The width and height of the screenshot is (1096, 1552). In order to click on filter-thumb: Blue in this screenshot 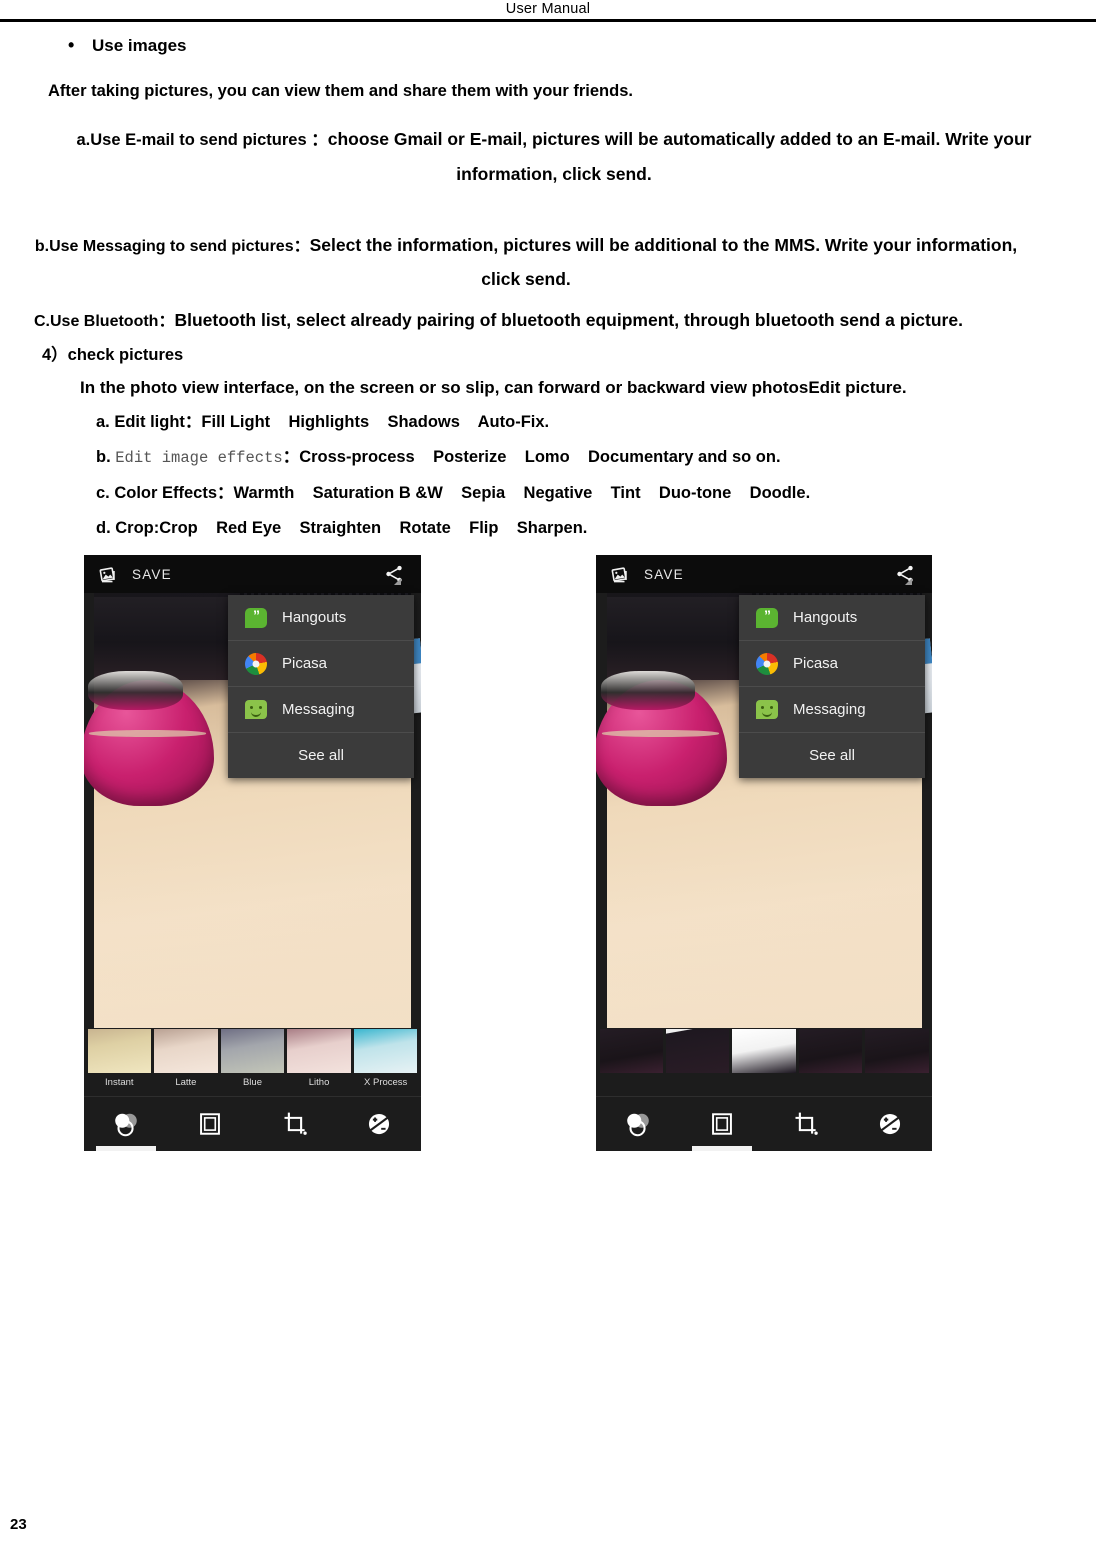, I will do `click(252, 1063)`.